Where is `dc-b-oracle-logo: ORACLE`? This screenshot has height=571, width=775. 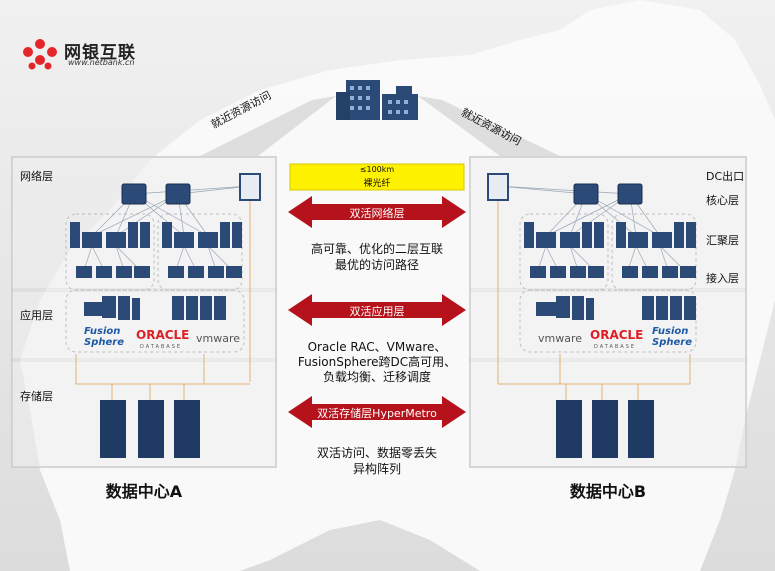
dc-b-oracle-logo: ORACLE is located at coordinates (617, 335).